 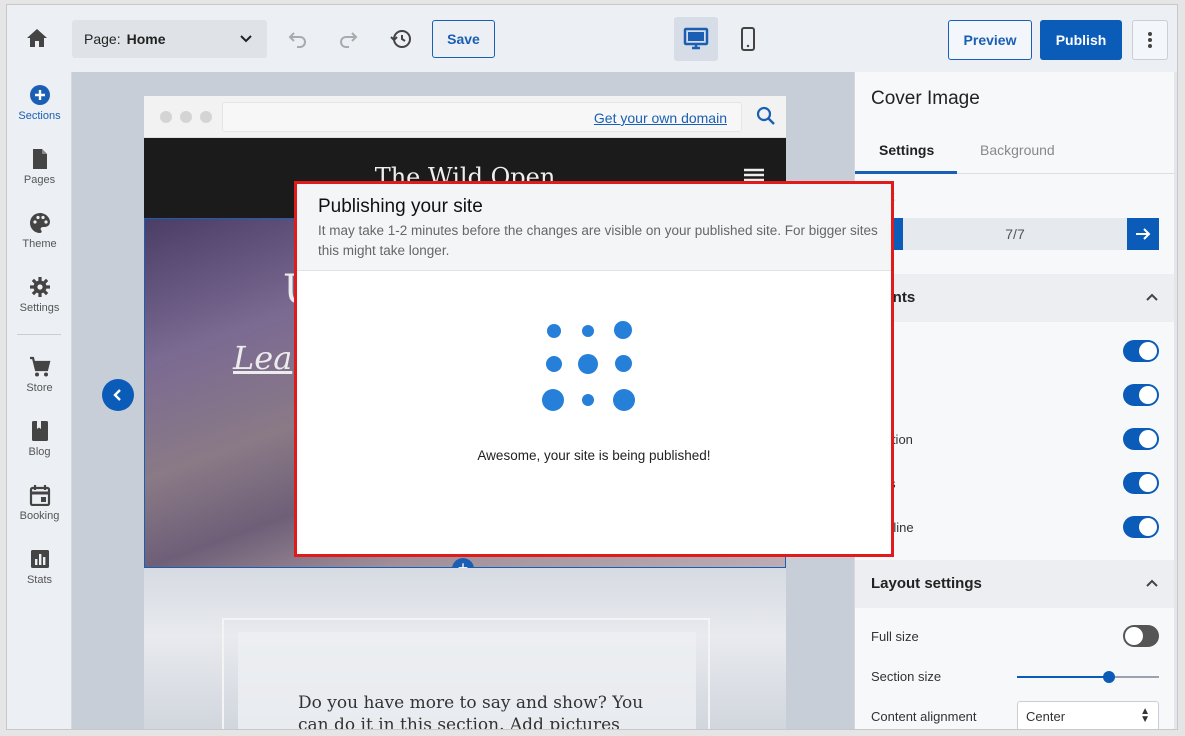 I want to click on full-size-label: Full size, so click(x=895, y=636).